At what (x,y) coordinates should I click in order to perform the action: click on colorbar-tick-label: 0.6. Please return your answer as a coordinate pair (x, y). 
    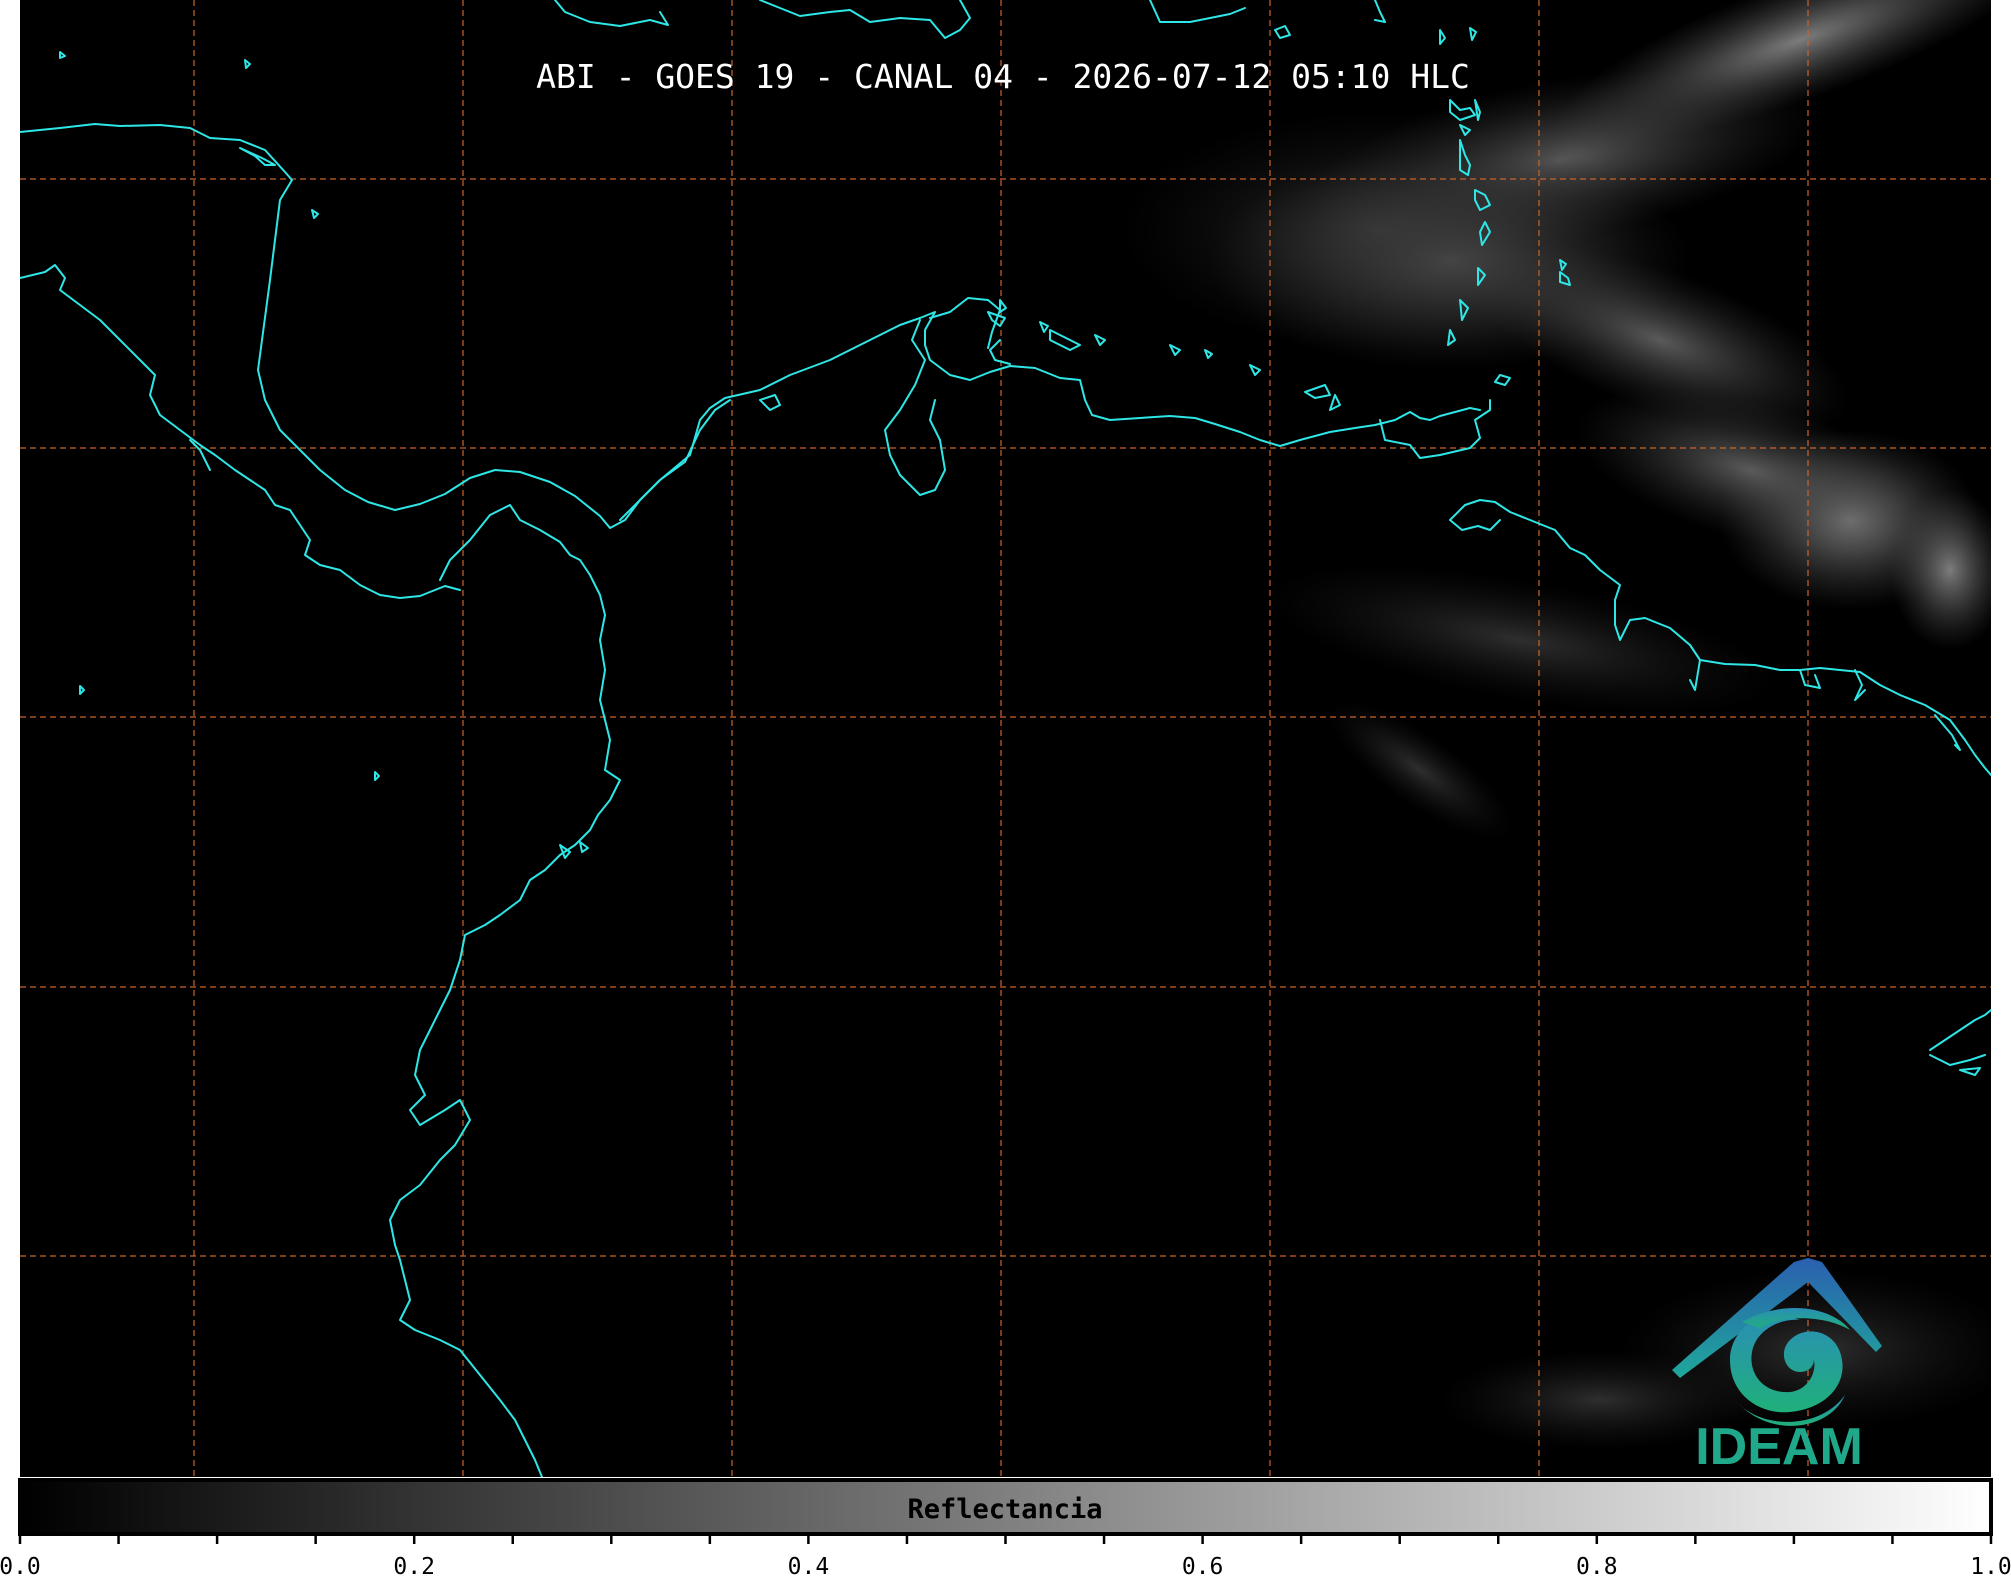
    Looking at the image, I should click on (1203, 1565).